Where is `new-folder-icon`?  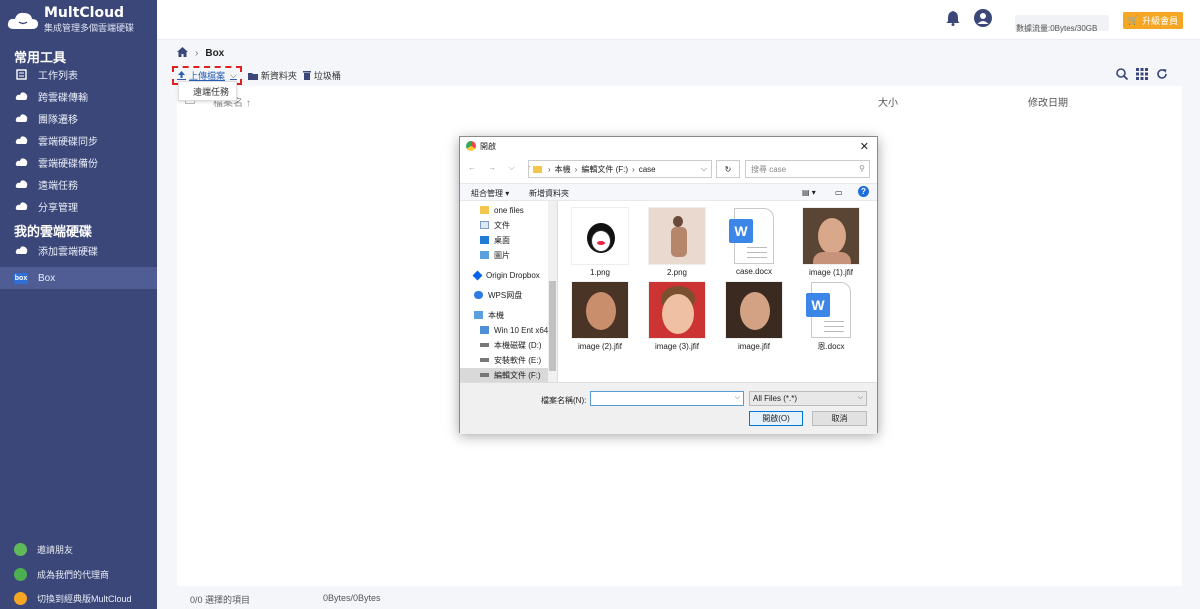 new-folder-icon is located at coordinates (252, 76).